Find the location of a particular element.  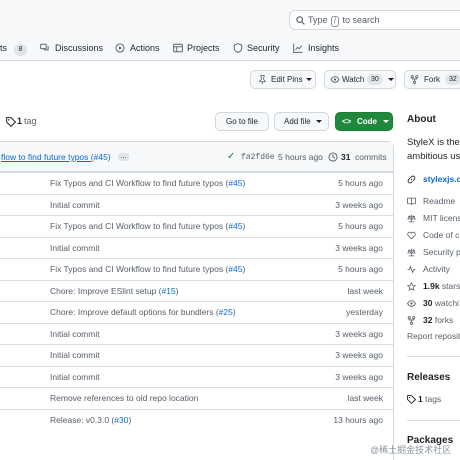

code-button: <> Code is located at coordinates (364, 121).